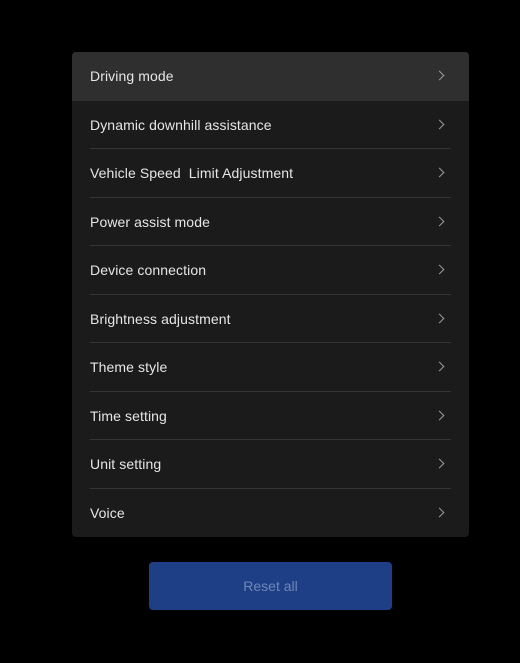 The image size is (520, 663). I want to click on menu-item-label: Device connection, so click(148, 270).